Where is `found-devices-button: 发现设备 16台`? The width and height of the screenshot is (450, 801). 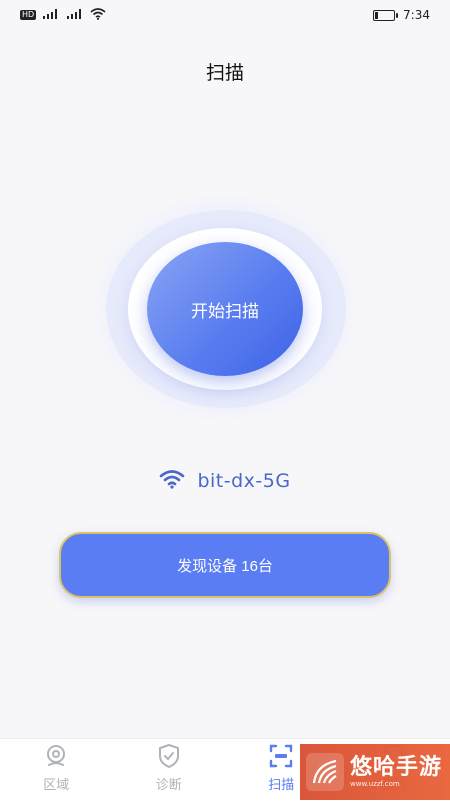 found-devices-button: 发现设备 16台 is located at coordinates (225, 565).